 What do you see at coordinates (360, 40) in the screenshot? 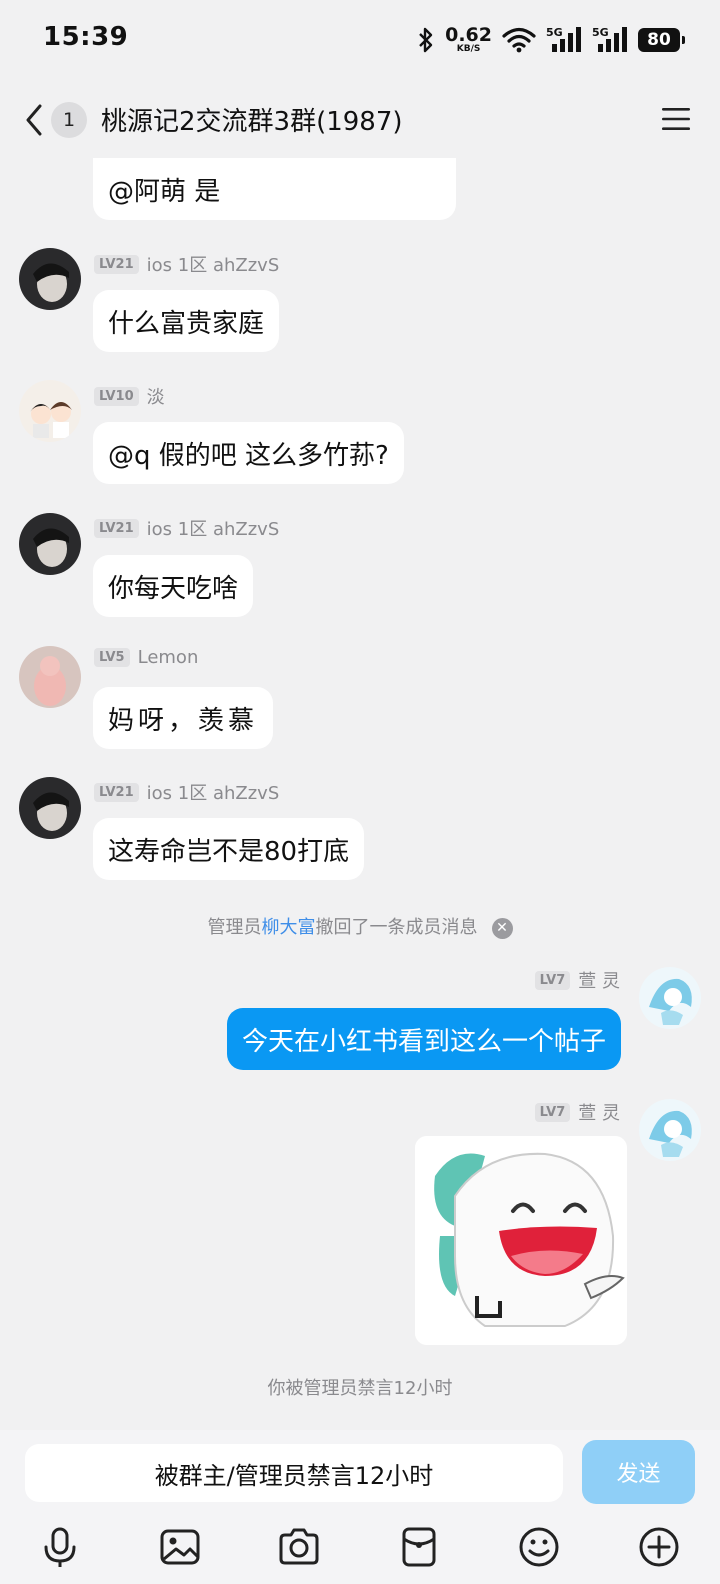
I see `status-bar: 15:39 0.62 KB/S 5G 5G 80` at bounding box center [360, 40].